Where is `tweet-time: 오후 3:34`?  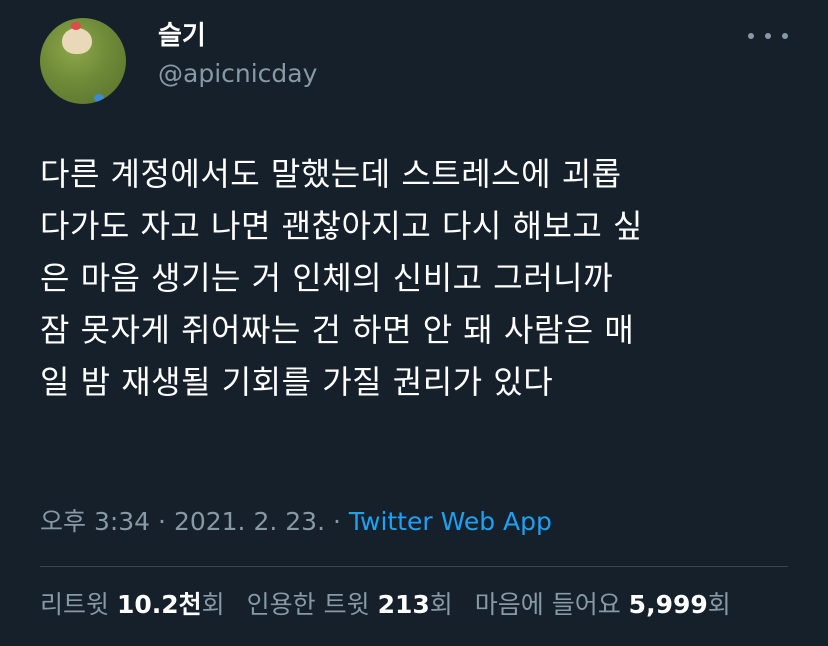
tweet-time: 오후 3:34 is located at coordinates (95, 521).